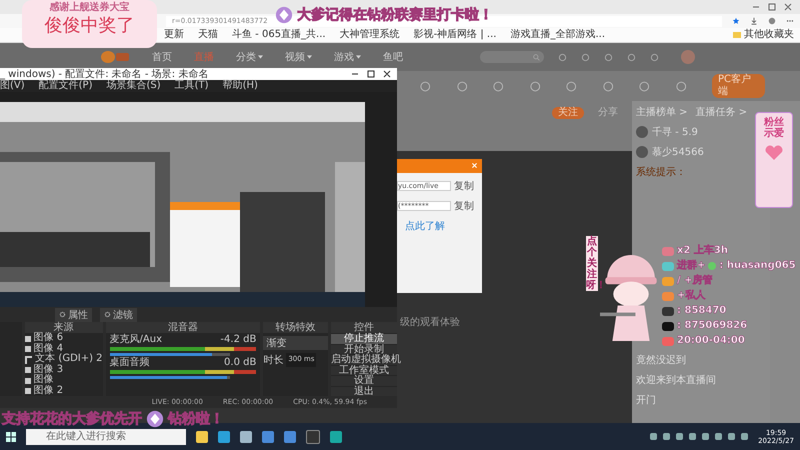 The image size is (800, 450). I want to click on duration-label: 时长, so click(273, 361).